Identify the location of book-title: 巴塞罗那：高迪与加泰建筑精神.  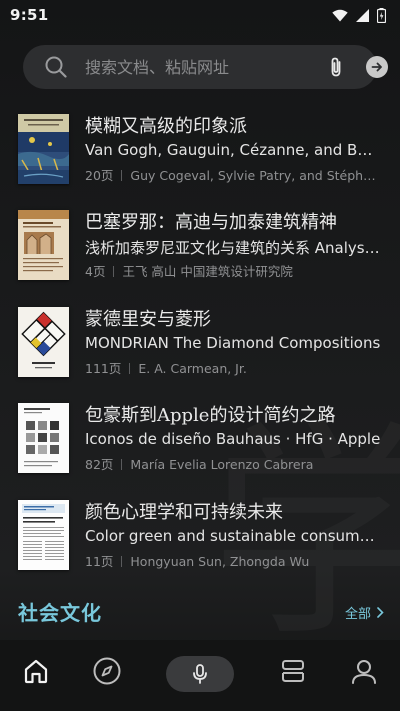
(211, 222).